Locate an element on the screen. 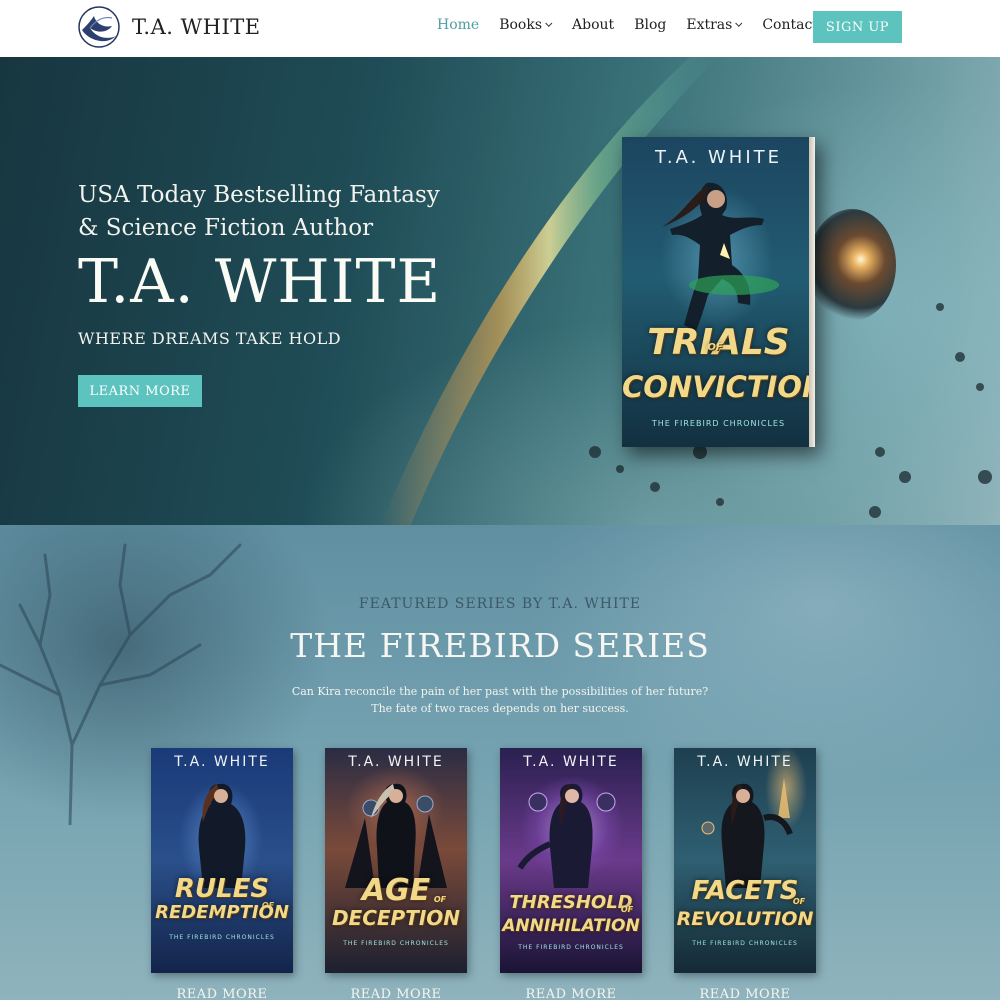 The height and width of the screenshot is (1000, 1000). book-title-line2: REVOLUTION is located at coordinates (745, 919).